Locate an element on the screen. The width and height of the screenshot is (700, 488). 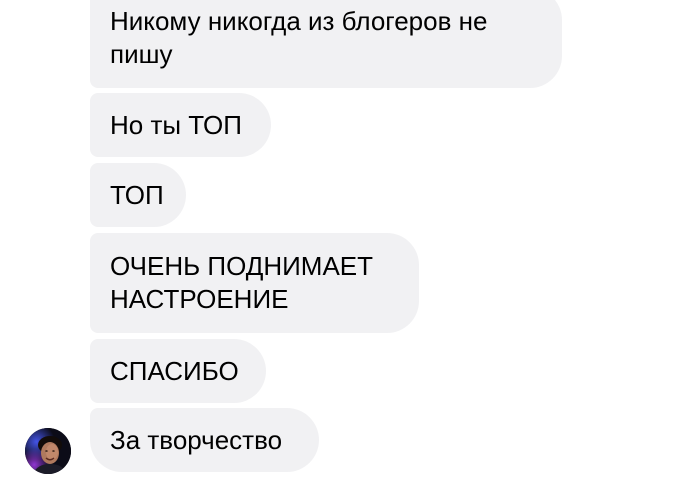
message-bubble: Никому никогда из блогеров не пишу is located at coordinates (326, 44).